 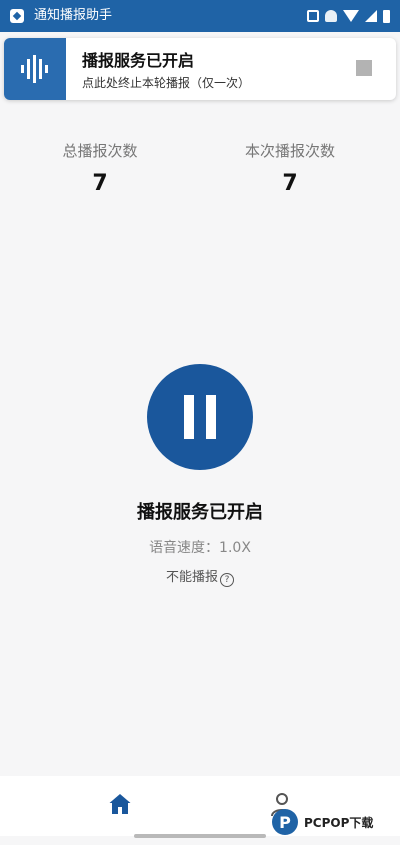 I want to click on status-bar-app-name: 通知播报助手, so click(x=73, y=15).